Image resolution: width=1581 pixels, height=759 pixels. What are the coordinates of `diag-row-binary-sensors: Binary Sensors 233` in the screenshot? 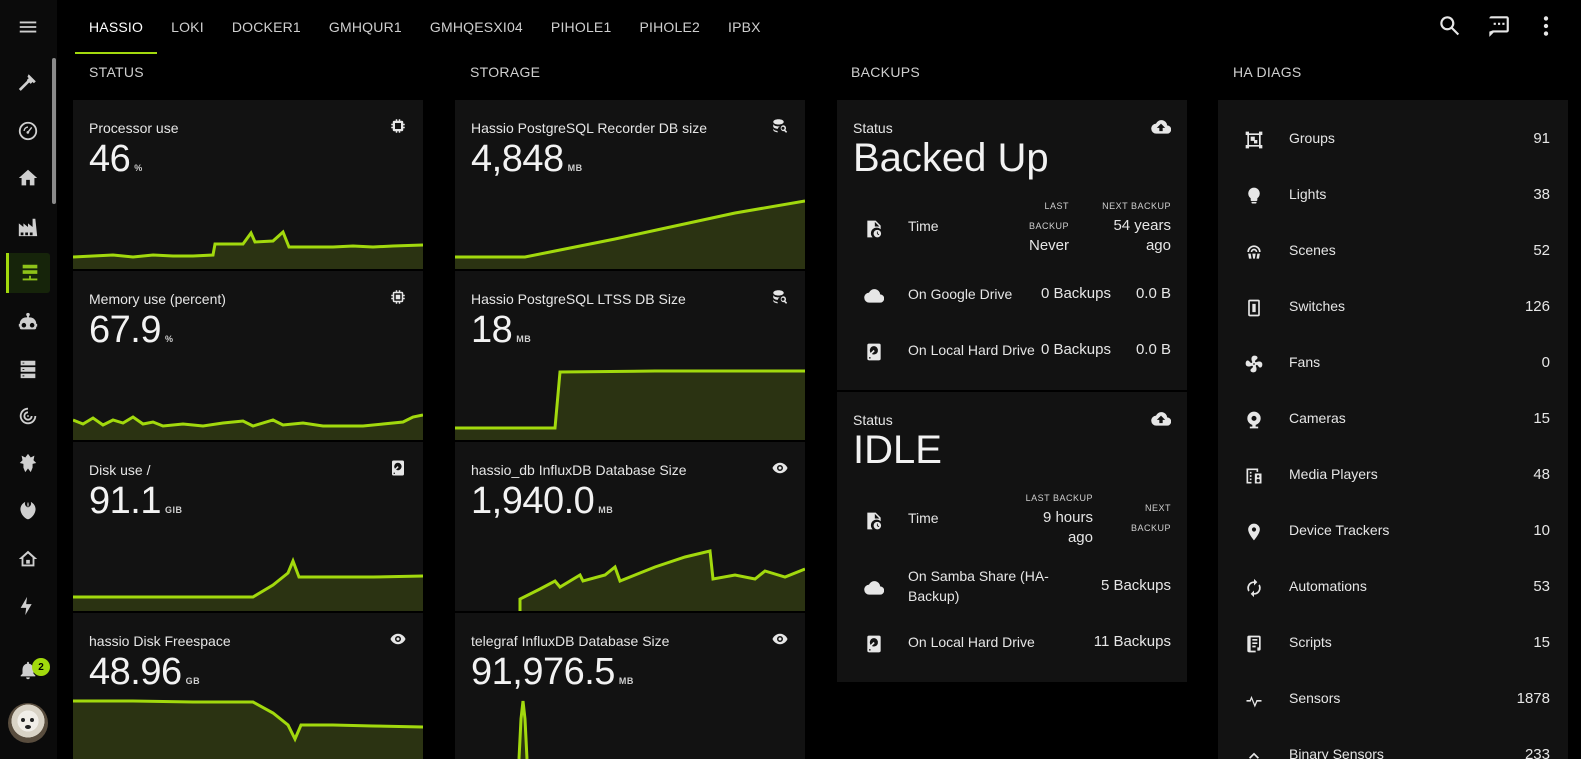 It's located at (1393, 743).